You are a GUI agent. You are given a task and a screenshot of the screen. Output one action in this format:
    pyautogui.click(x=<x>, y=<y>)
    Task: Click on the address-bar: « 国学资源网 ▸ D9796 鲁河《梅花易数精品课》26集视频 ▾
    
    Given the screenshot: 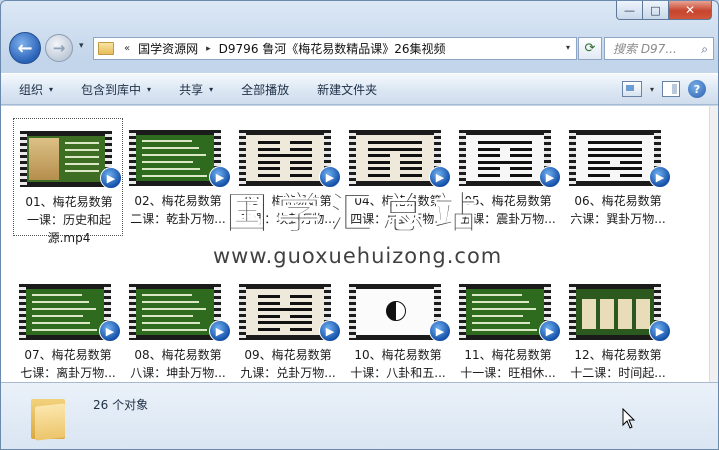 What is the action you would take?
    pyautogui.click(x=335, y=48)
    